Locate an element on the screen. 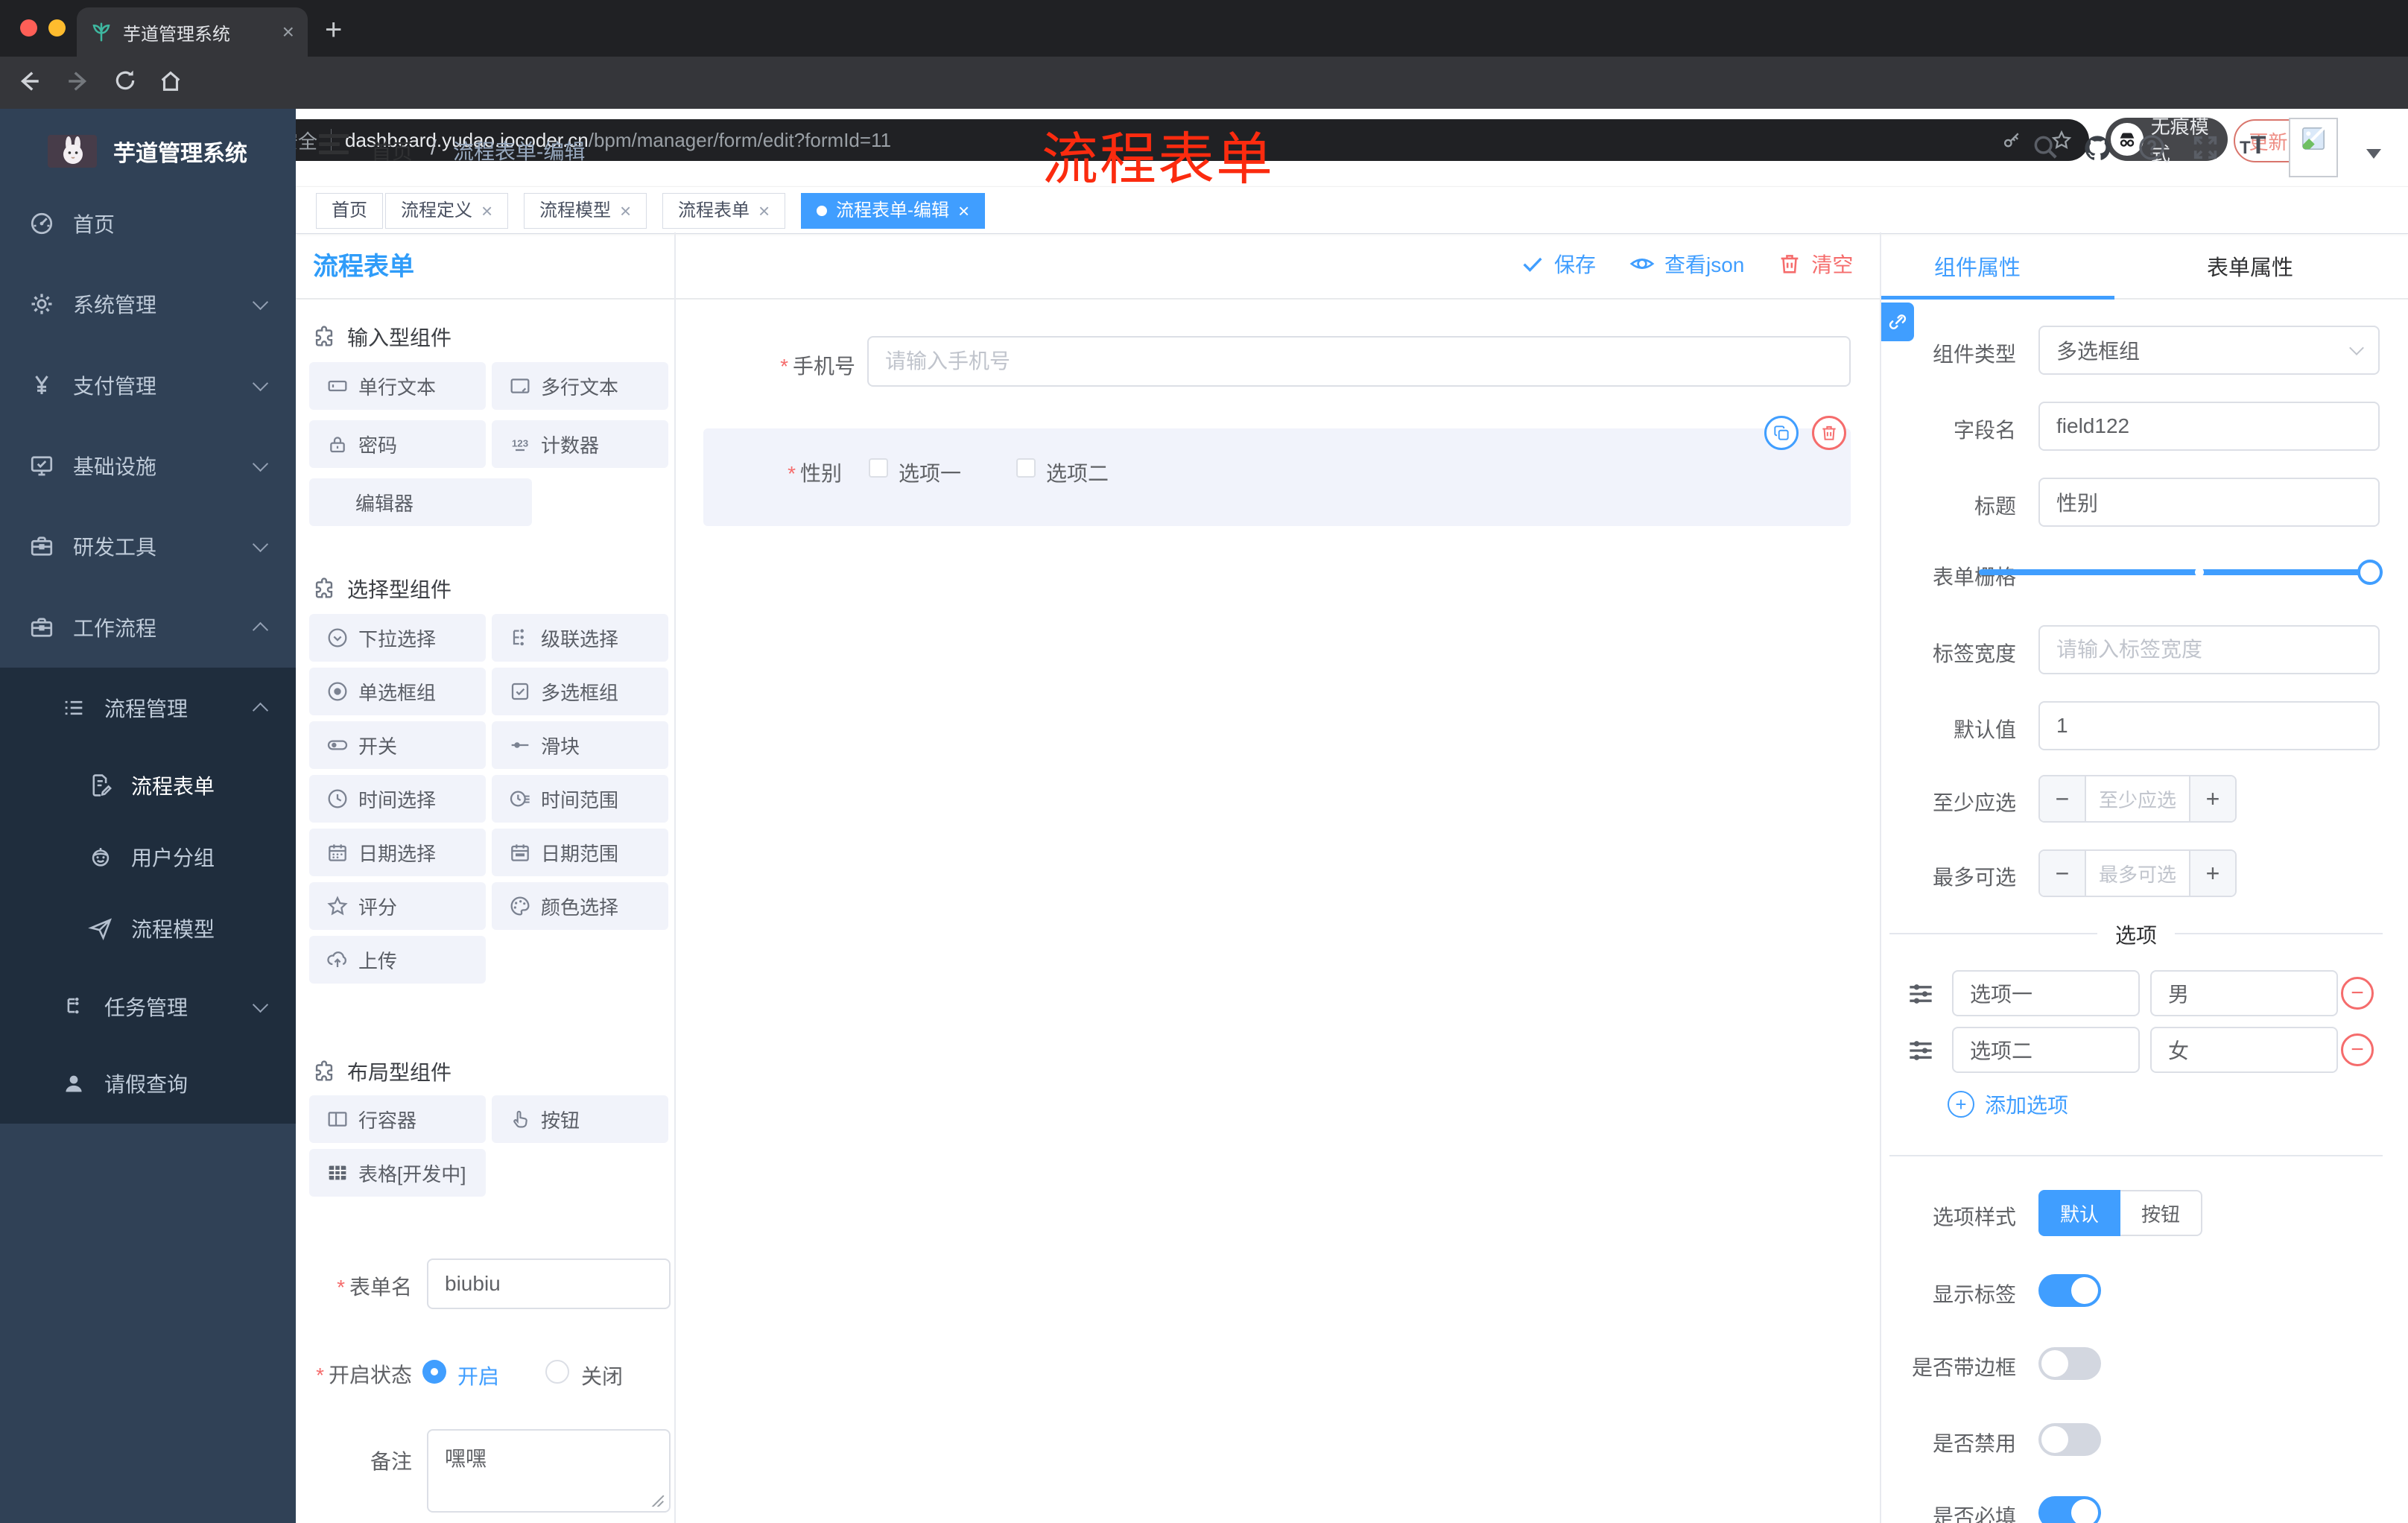 This screenshot has height=1523, width=2408. component-item-checkbox-group: 多选框组 is located at coordinates (580, 691).